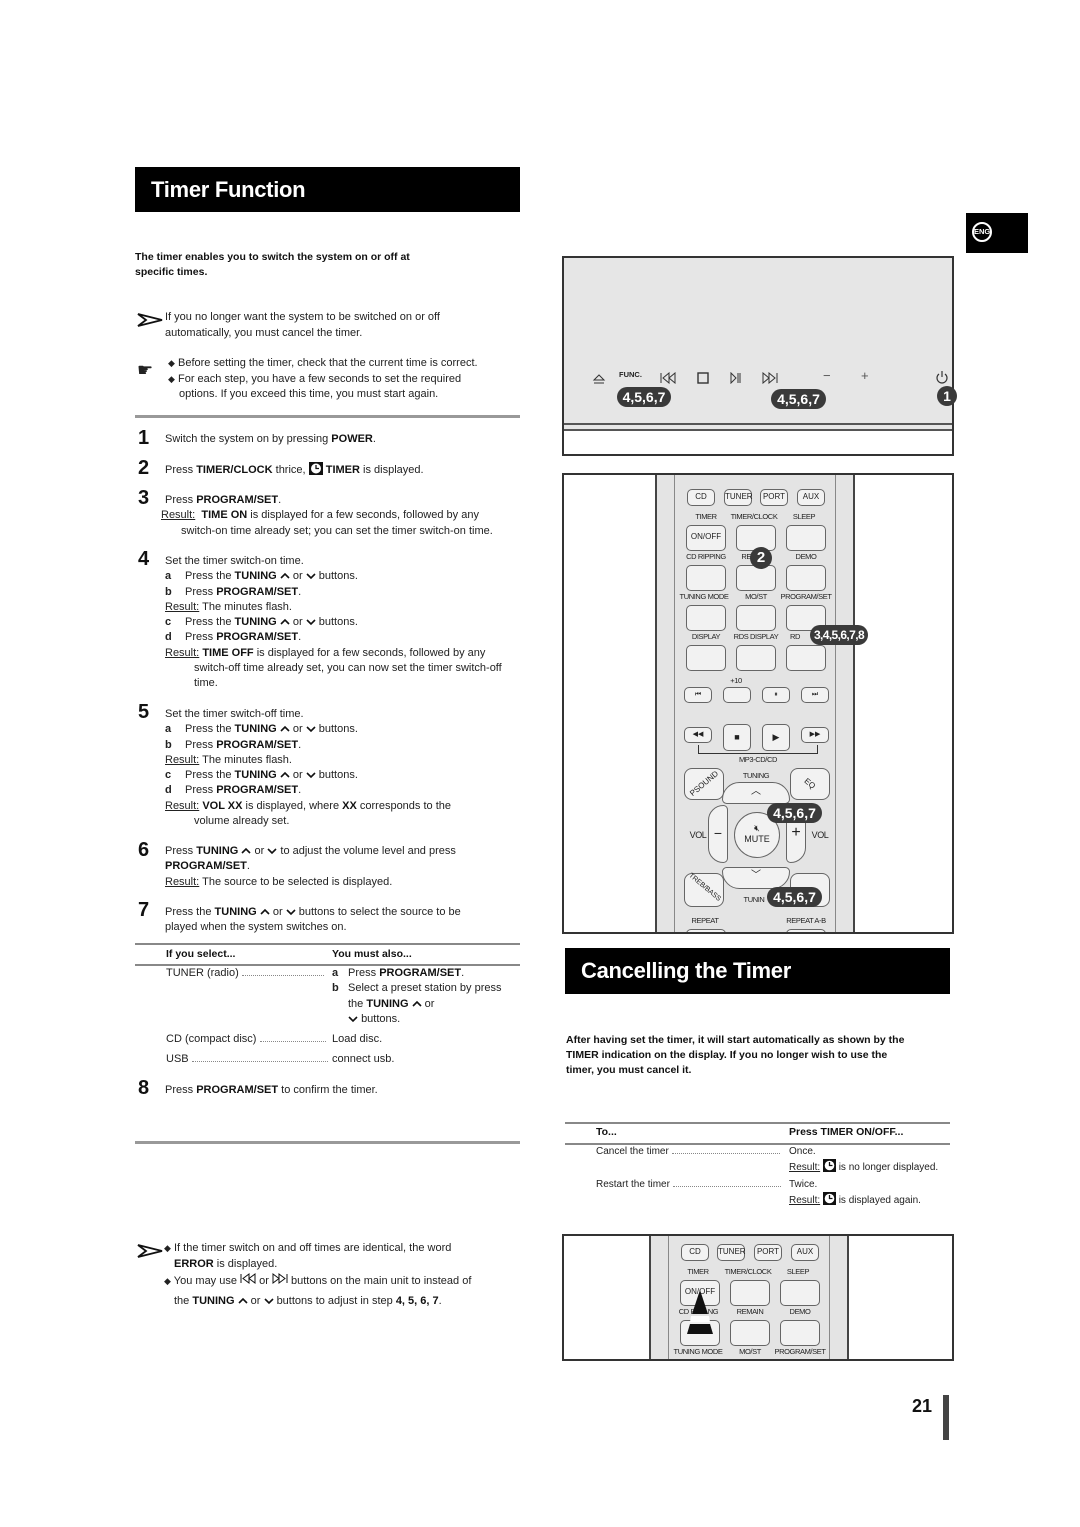 This screenshot has height=1527, width=1080. Describe the element at coordinates (357, 1039) in the screenshot. I see `table-cell: Load disc.` at that location.